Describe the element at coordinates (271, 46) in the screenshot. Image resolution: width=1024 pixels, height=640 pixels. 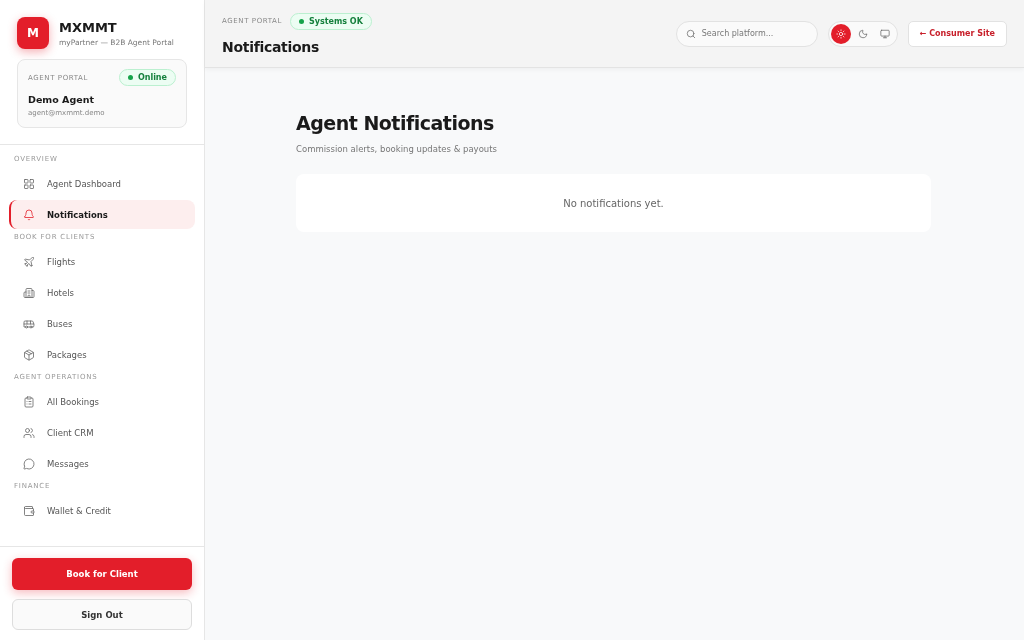
I see `page-heading: Notifications` at that location.